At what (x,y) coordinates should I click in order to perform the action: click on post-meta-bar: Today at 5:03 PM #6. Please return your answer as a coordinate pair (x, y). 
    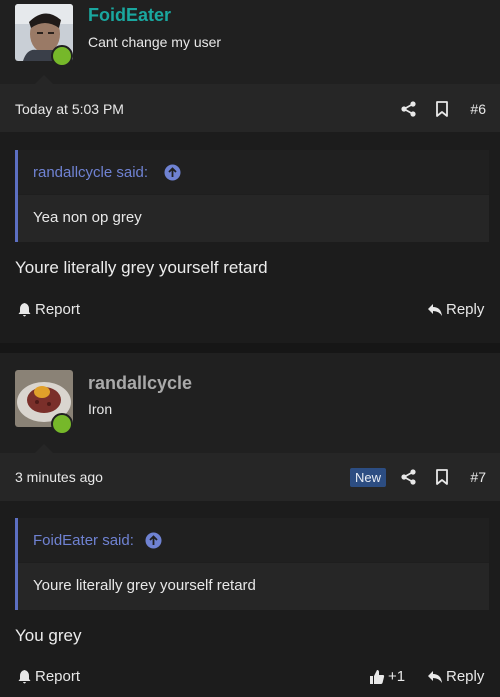
    Looking at the image, I should click on (250, 108).